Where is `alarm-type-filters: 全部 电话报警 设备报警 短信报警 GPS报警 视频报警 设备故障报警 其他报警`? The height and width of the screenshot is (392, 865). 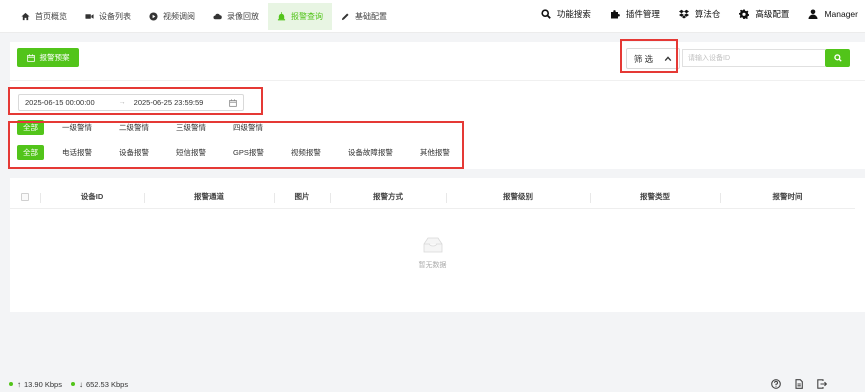 alarm-type-filters: 全部 电话报警 设备报警 短信报警 GPS报警 视频报警 设备故障报警 其他报警 is located at coordinates (242, 152).